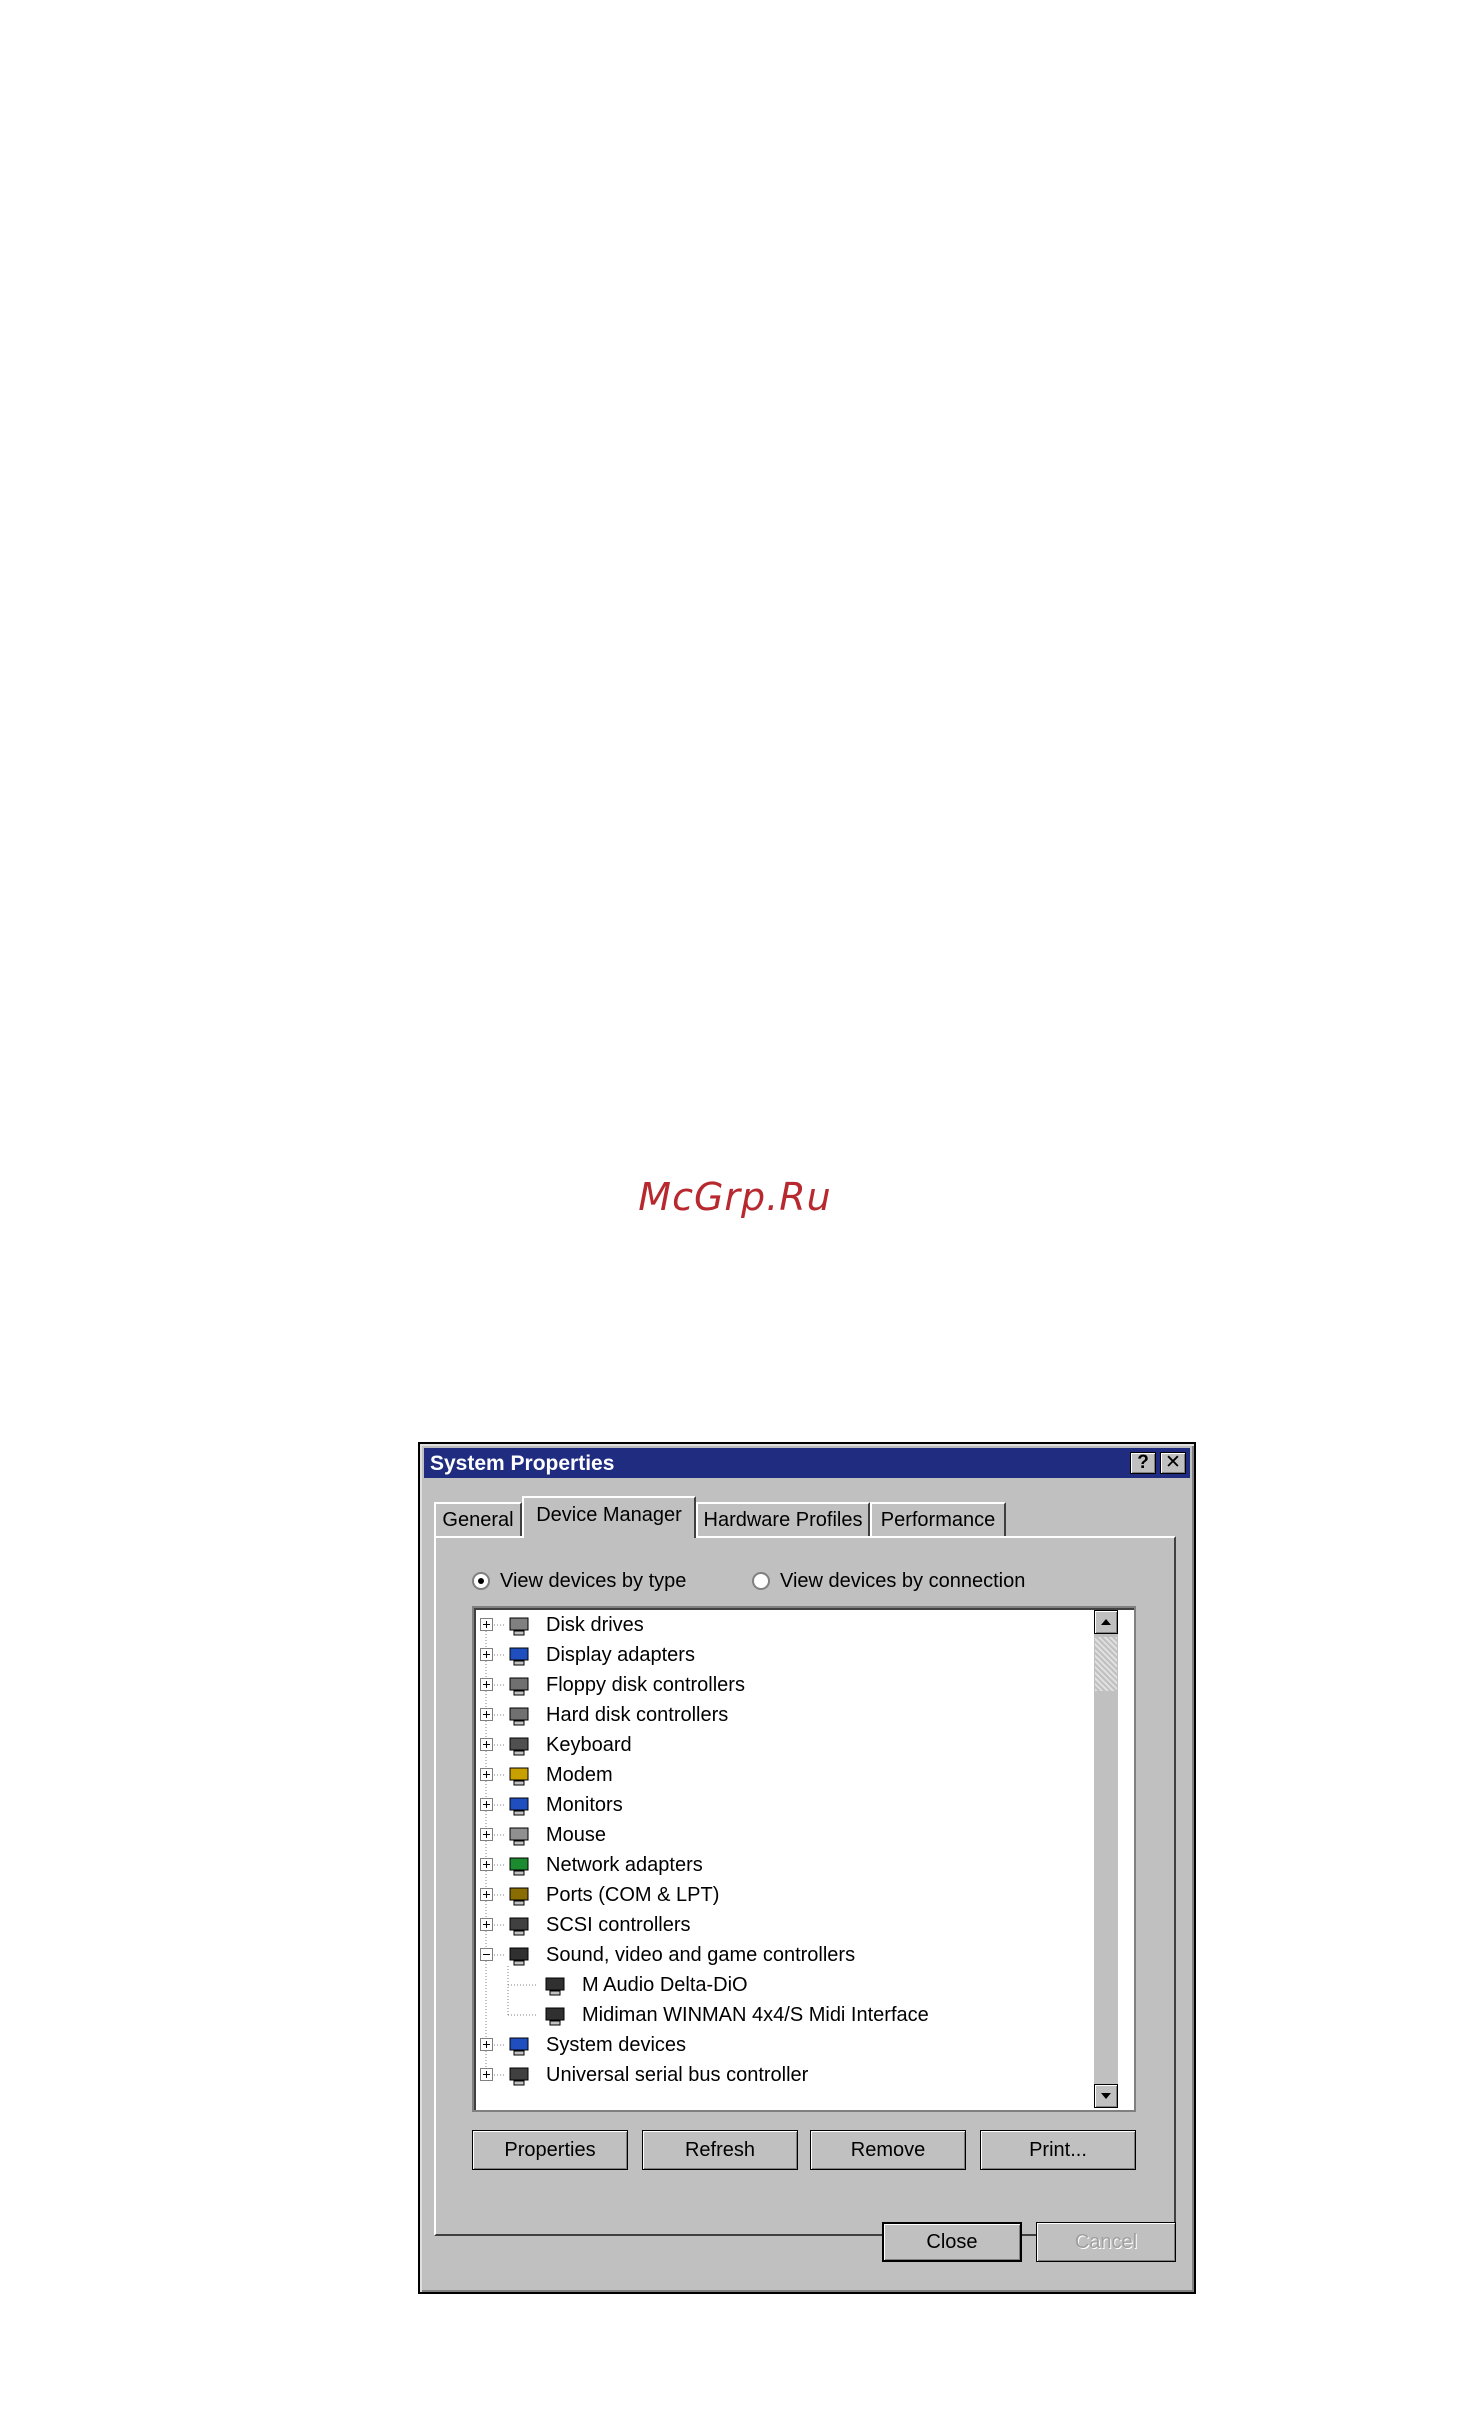 The image size is (1469, 2415). What do you see at coordinates (520, 2076) in the screenshot?
I see `usb-controller-icon` at bounding box center [520, 2076].